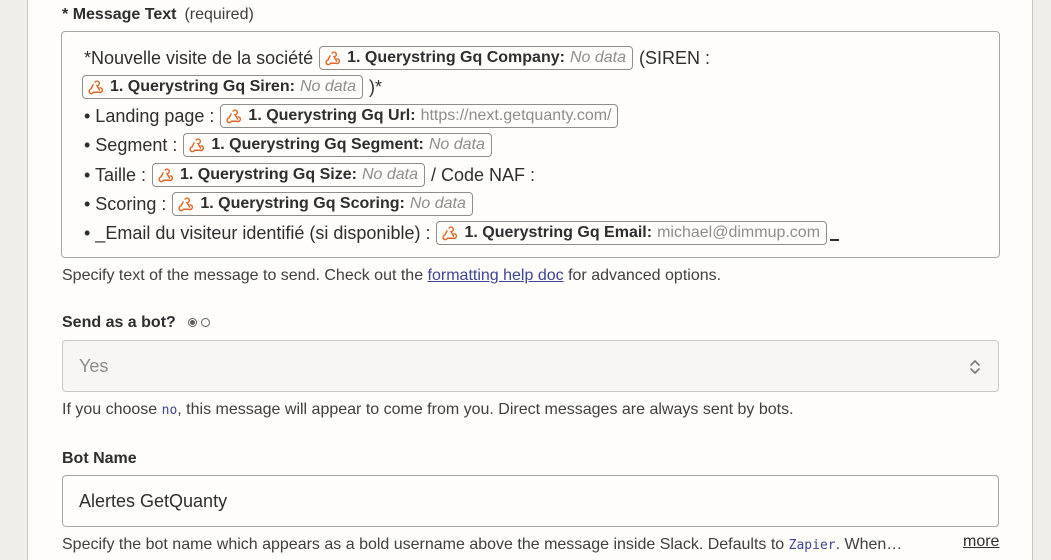  Describe the element at coordinates (975, 367) in the screenshot. I see `chevron-updown-icon` at that location.